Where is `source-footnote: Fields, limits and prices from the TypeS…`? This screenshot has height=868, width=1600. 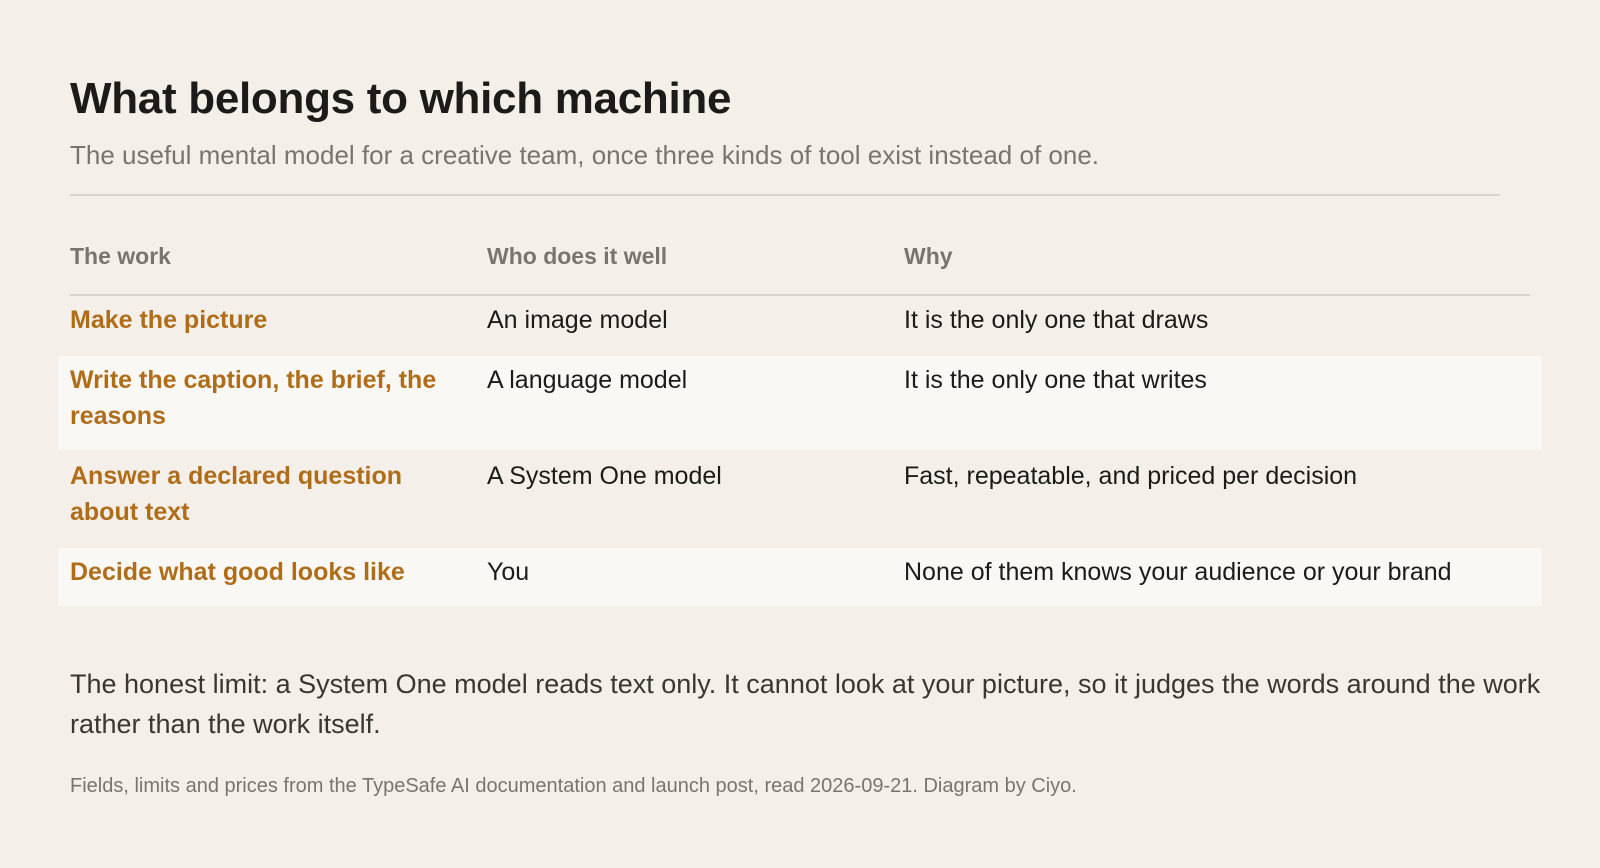
source-footnote: Fields, limits and prices from the TypeS… is located at coordinates (573, 786).